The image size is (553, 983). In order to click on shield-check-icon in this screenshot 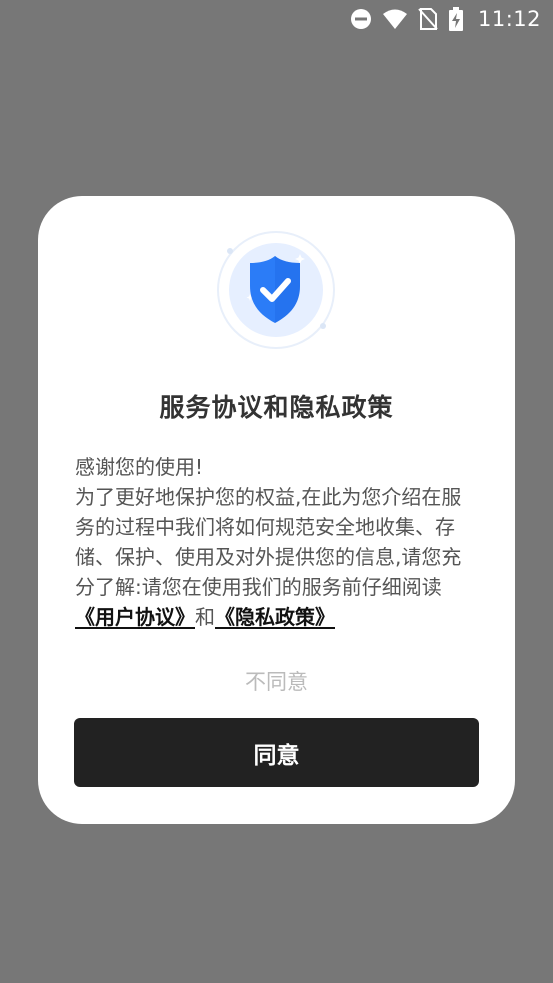, I will do `click(276, 290)`.